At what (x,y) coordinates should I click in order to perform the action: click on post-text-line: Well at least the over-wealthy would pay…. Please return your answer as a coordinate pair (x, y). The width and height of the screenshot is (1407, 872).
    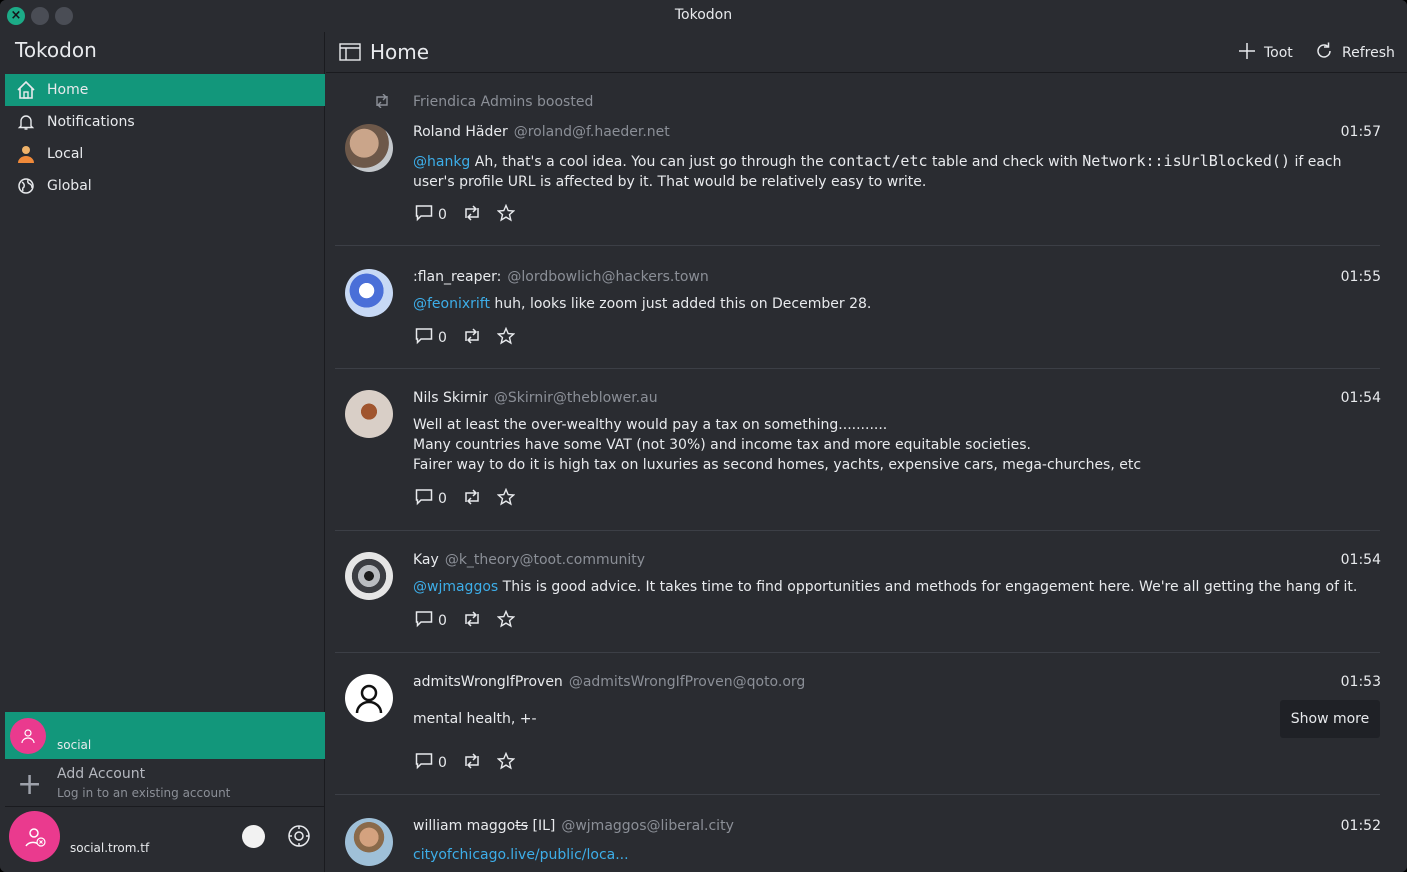
    Looking at the image, I should click on (650, 425).